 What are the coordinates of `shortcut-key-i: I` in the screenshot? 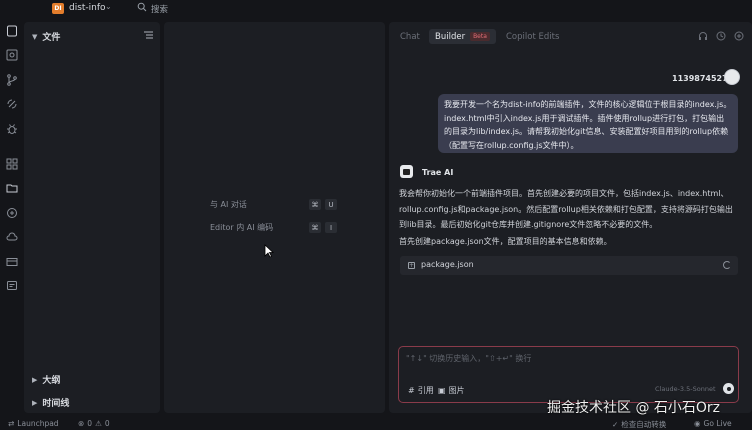 It's located at (331, 227).